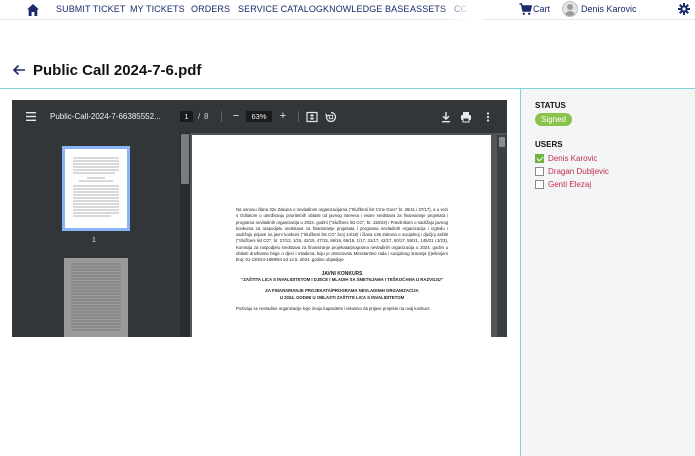  I want to click on user-name: Denis Karovic, so click(609, 9).